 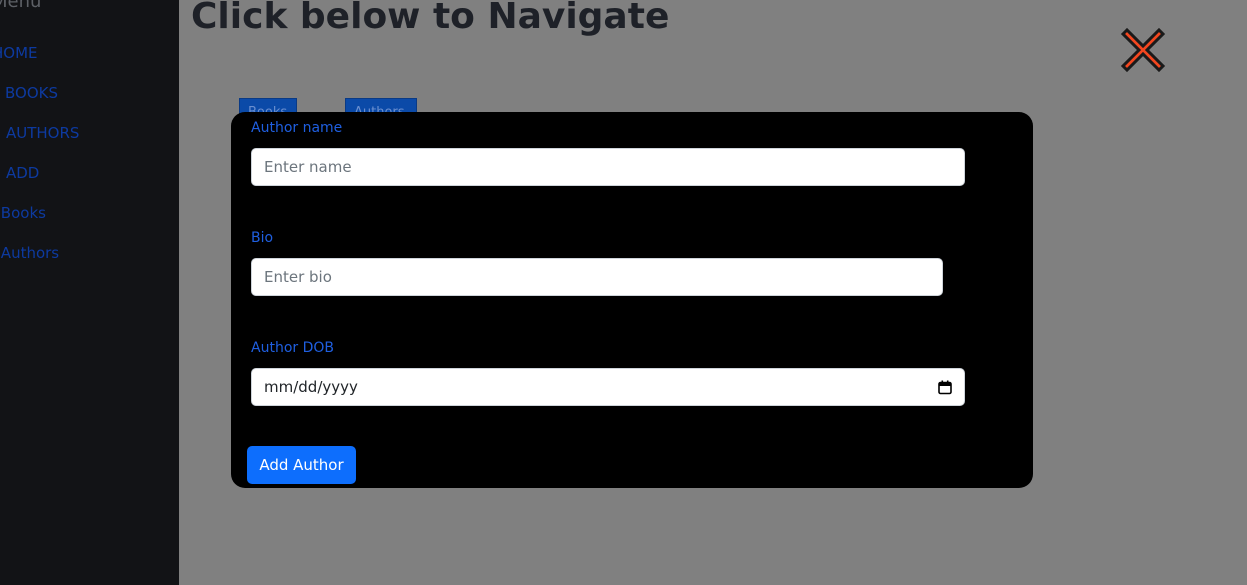 What do you see at coordinates (608, 387) in the screenshot?
I see `author-dob-input: mm/dd/yyyy` at bounding box center [608, 387].